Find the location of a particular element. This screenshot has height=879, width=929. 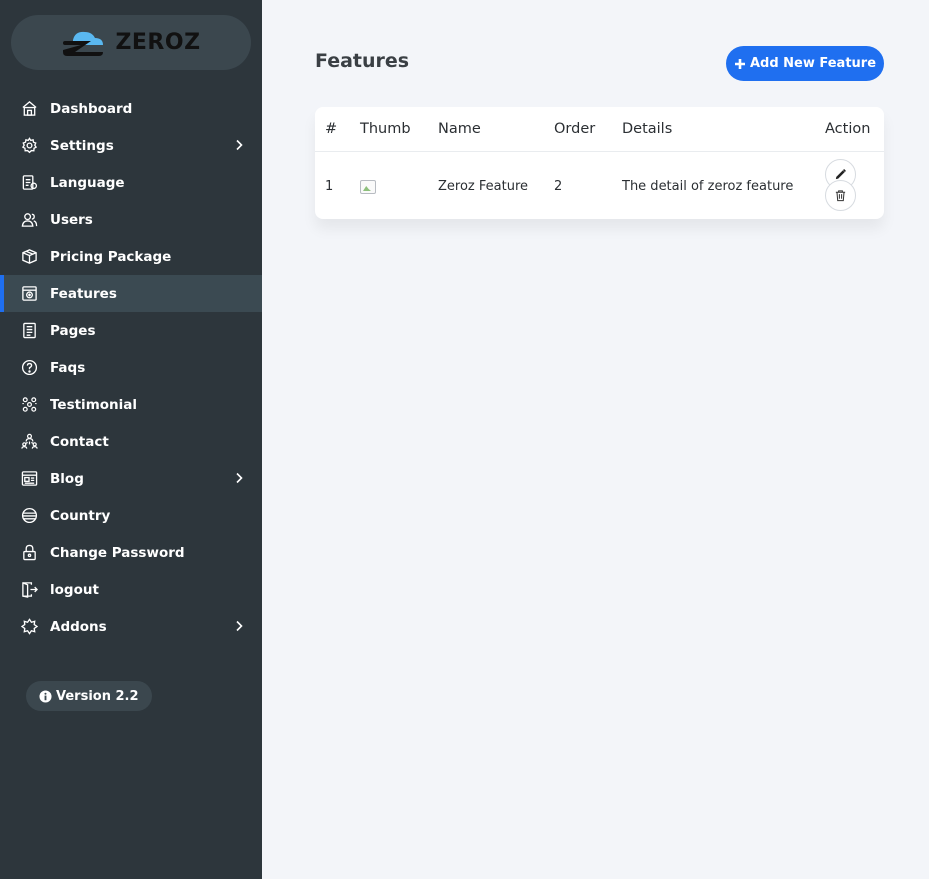

cell-index: 1 is located at coordinates (329, 186).